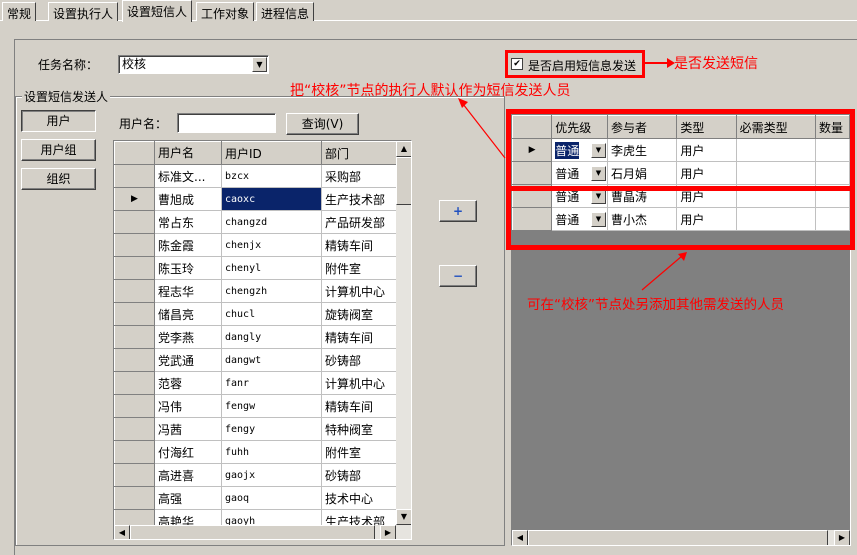 The height and width of the screenshot is (555, 857). I want to click on cell-department: 技术中心, so click(359, 498).